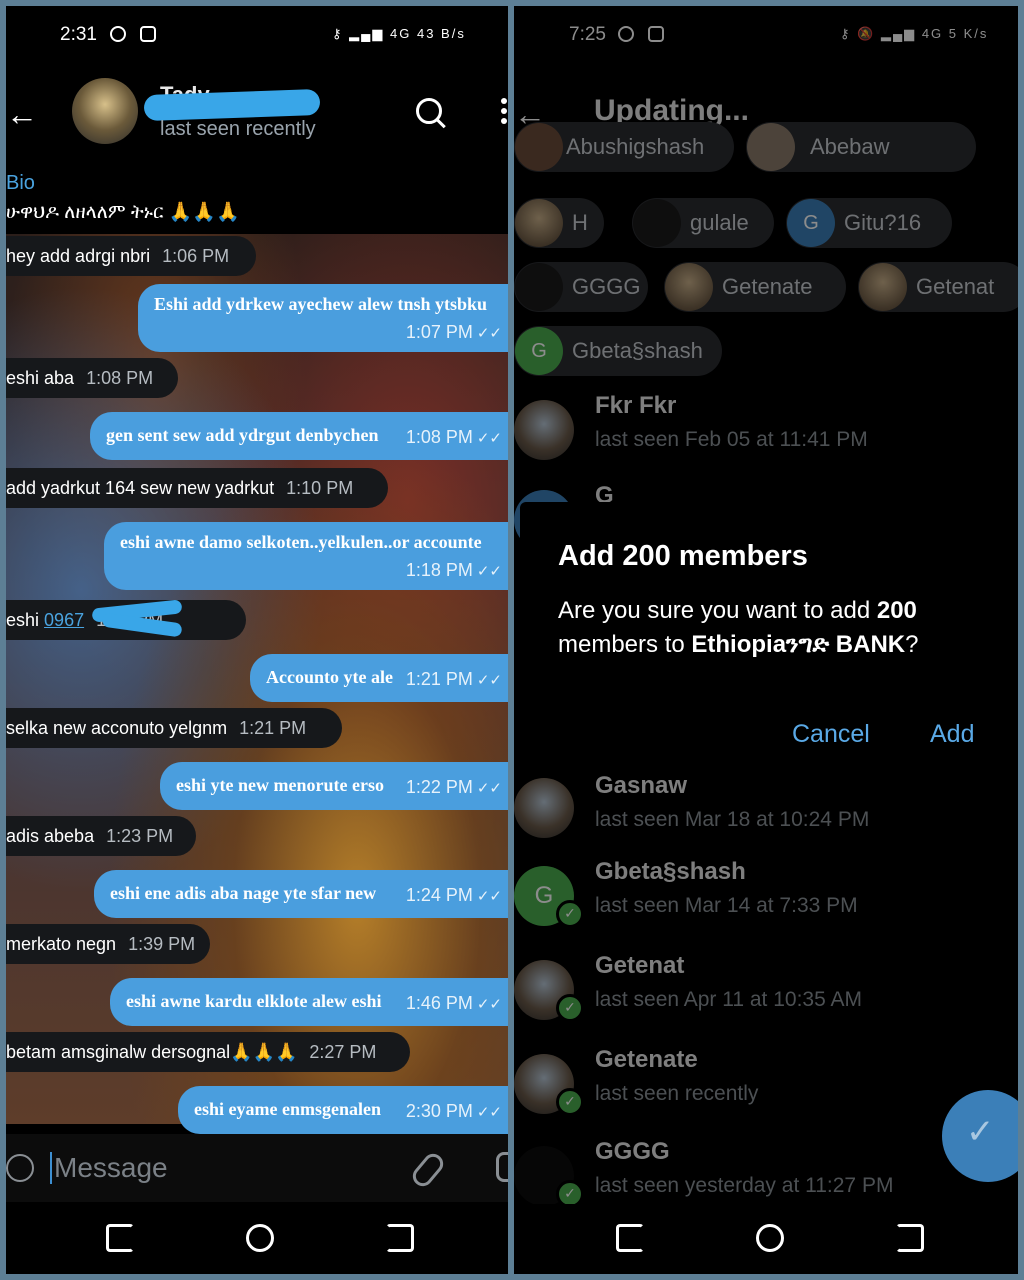 The height and width of the screenshot is (1280, 1024). What do you see at coordinates (50, 836) in the screenshot?
I see `message-text: adis abeba` at bounding box center [50, 836].